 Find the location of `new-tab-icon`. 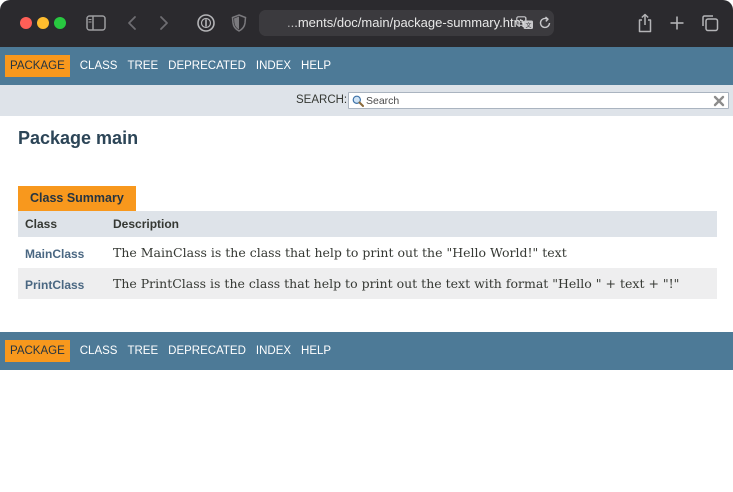

new-tab-icon is located at coordinates (677, 23).